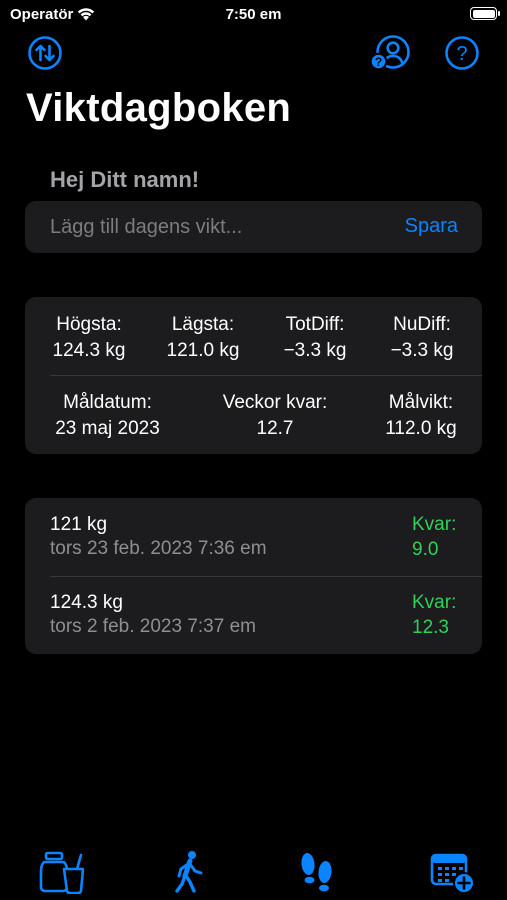  What do you see at coordinates (421, 416) in the screenshot?
I see `goal-weight-stat: Målvikt: 112.0 kg` at bounding box center [421, 416].